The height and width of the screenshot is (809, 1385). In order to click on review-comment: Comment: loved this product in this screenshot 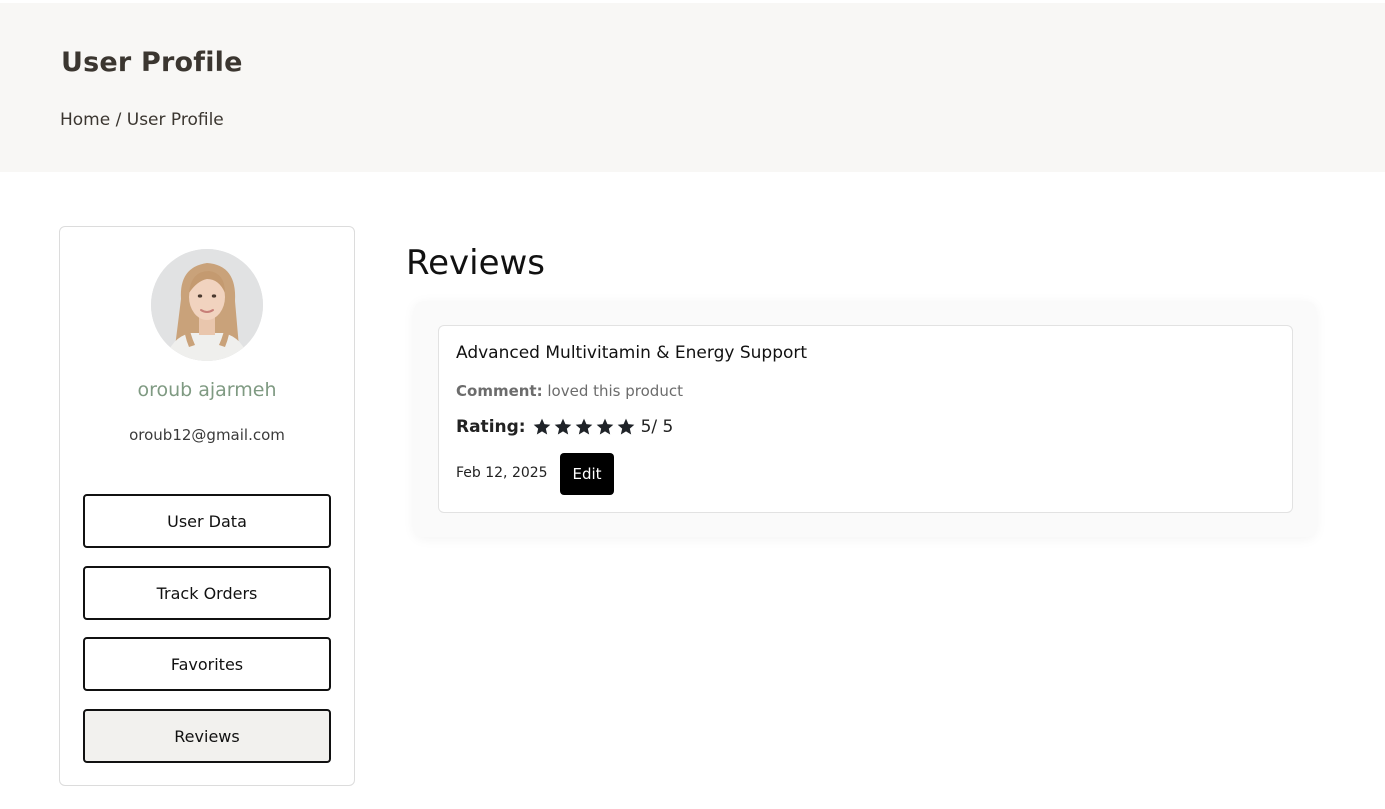, I will do `click(569, 391)`.